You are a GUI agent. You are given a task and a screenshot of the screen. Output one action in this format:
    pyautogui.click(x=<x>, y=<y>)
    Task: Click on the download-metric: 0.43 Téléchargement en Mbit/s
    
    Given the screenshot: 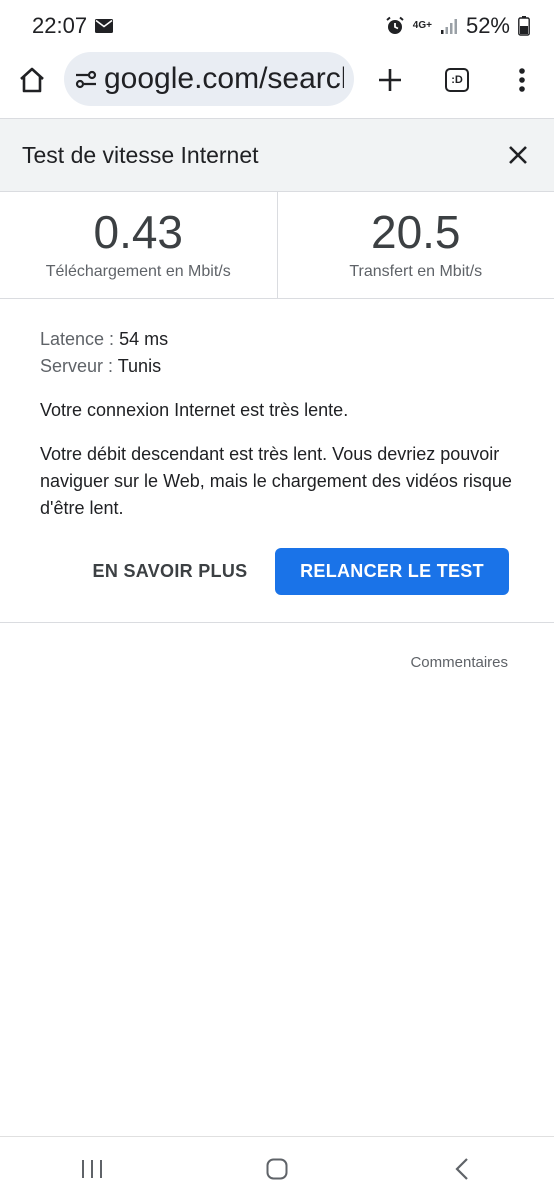 What is the action you would take?
    pyautogui.click(x=138, y=245)
    